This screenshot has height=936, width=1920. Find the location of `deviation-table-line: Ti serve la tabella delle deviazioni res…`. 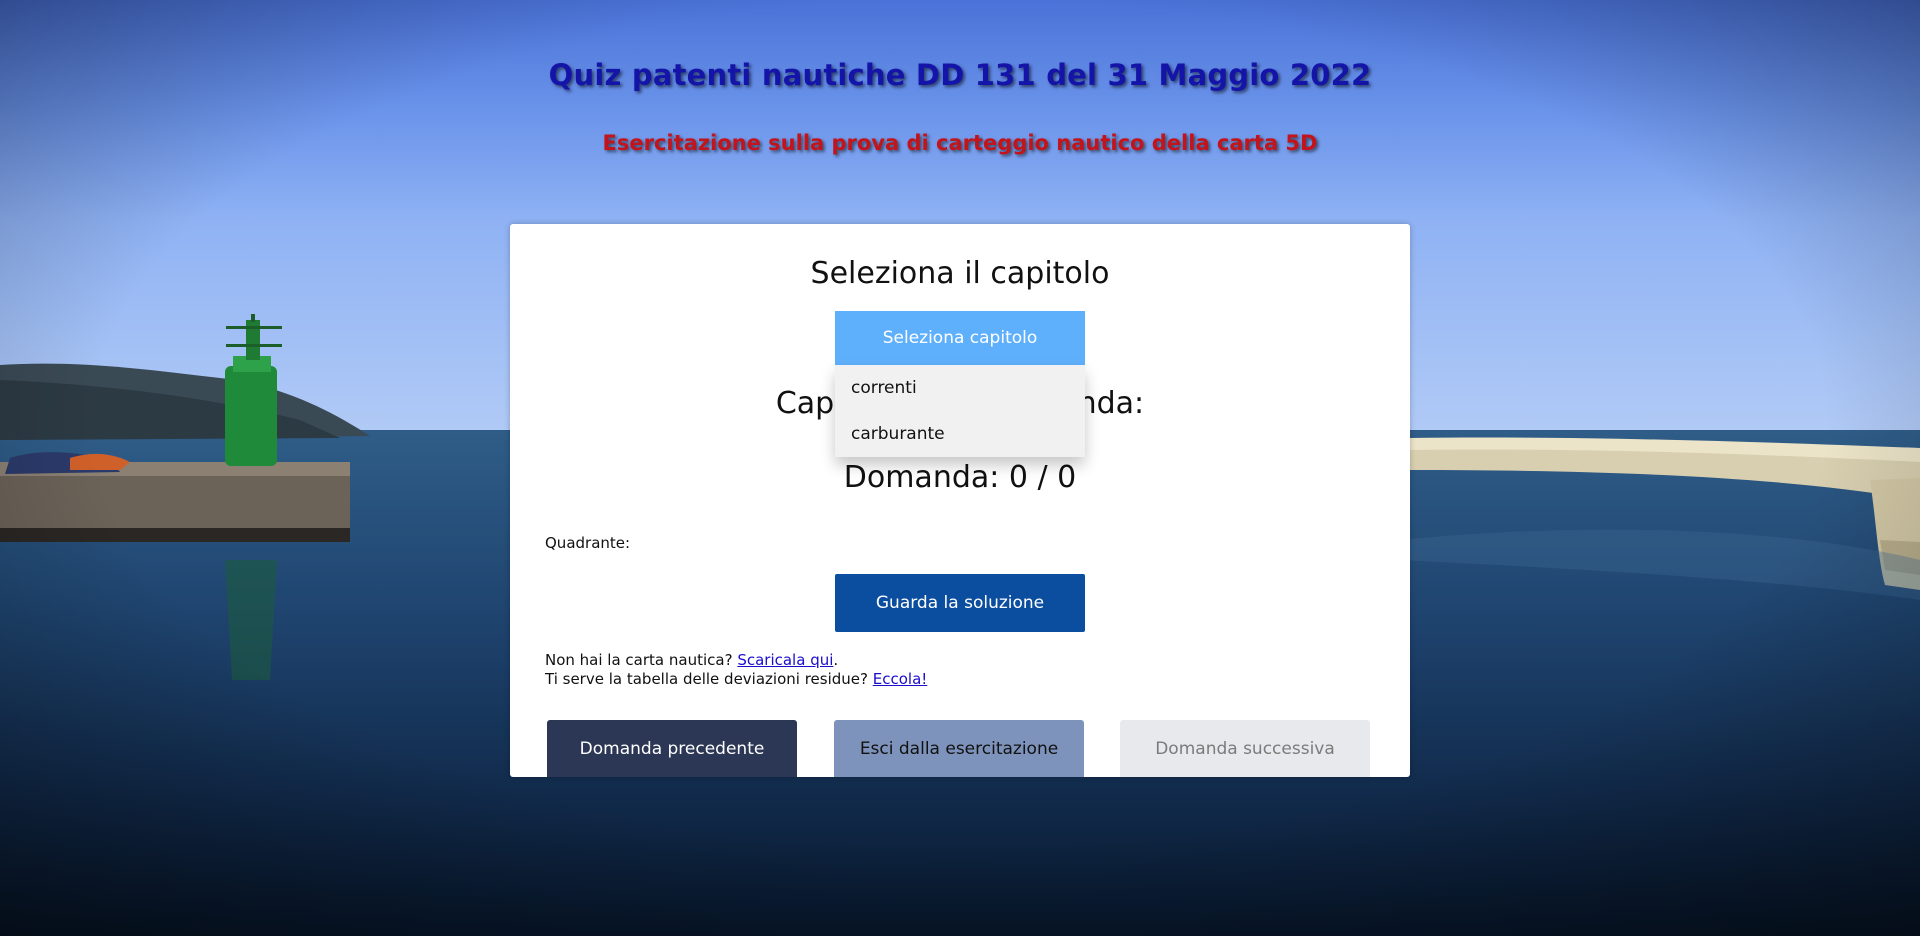

deviation-table-line: Ti serve la tabella delle deviazioni res… is located at coordinates (736, 679).